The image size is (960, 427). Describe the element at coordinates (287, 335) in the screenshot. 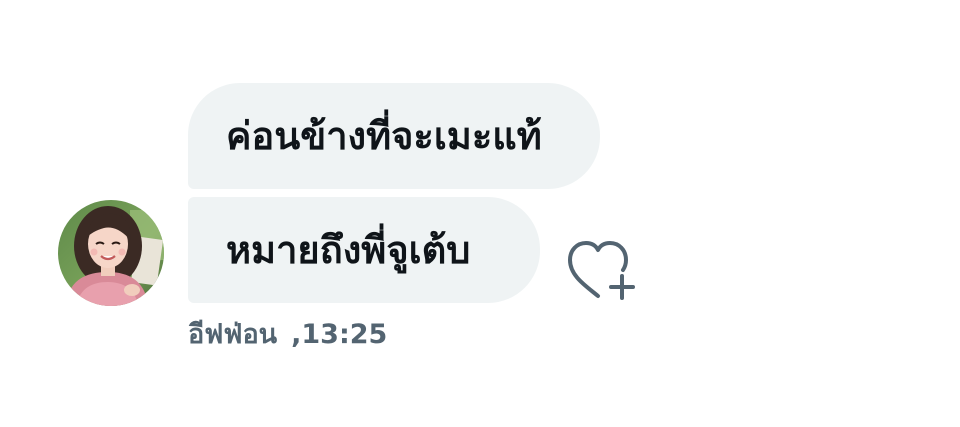

I see `message-meta: อีฟฟ่อน ,13:25` at that location.